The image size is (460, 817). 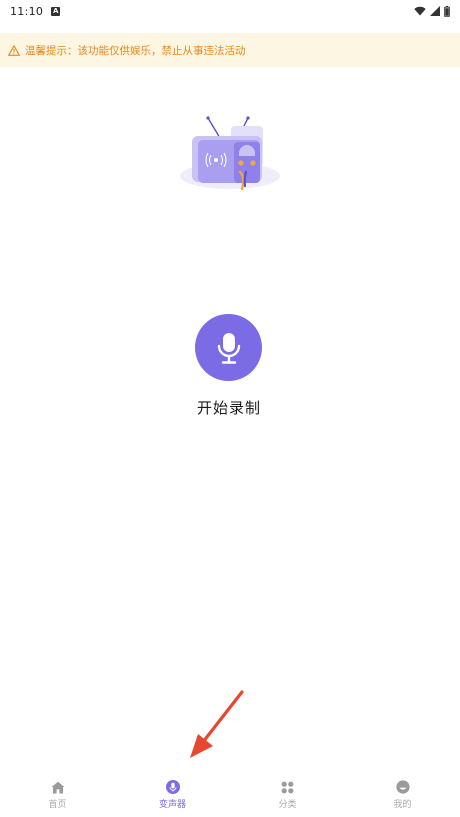 I want to click on signal-icon, so click(x=435, y=11).